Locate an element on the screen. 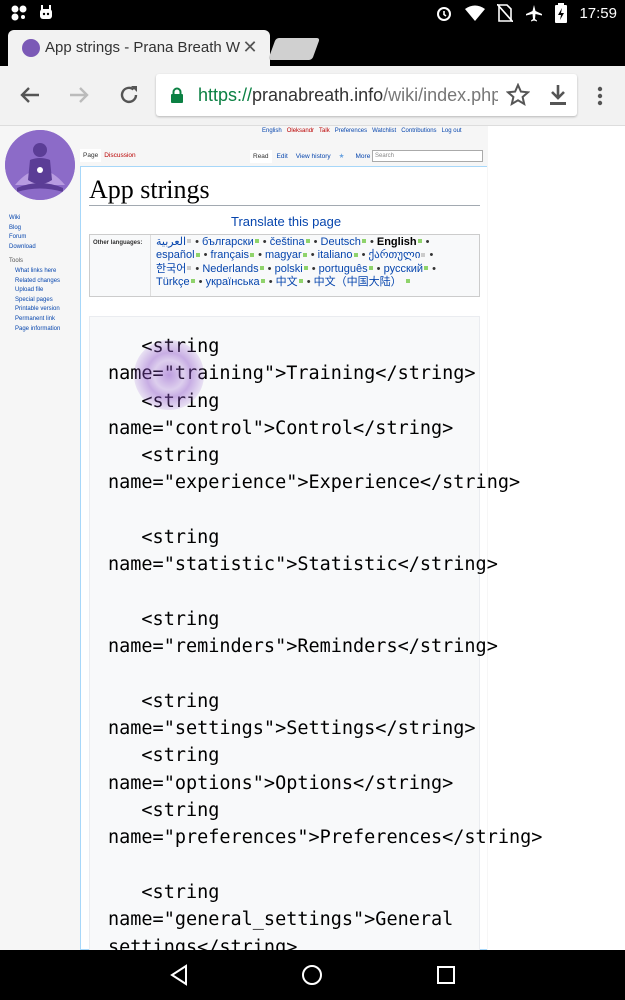 The height and width of the screenshot is (1000, 625). view-tabs: Read Edit View history ★ More ▾ is located at coordinates (315, 156).